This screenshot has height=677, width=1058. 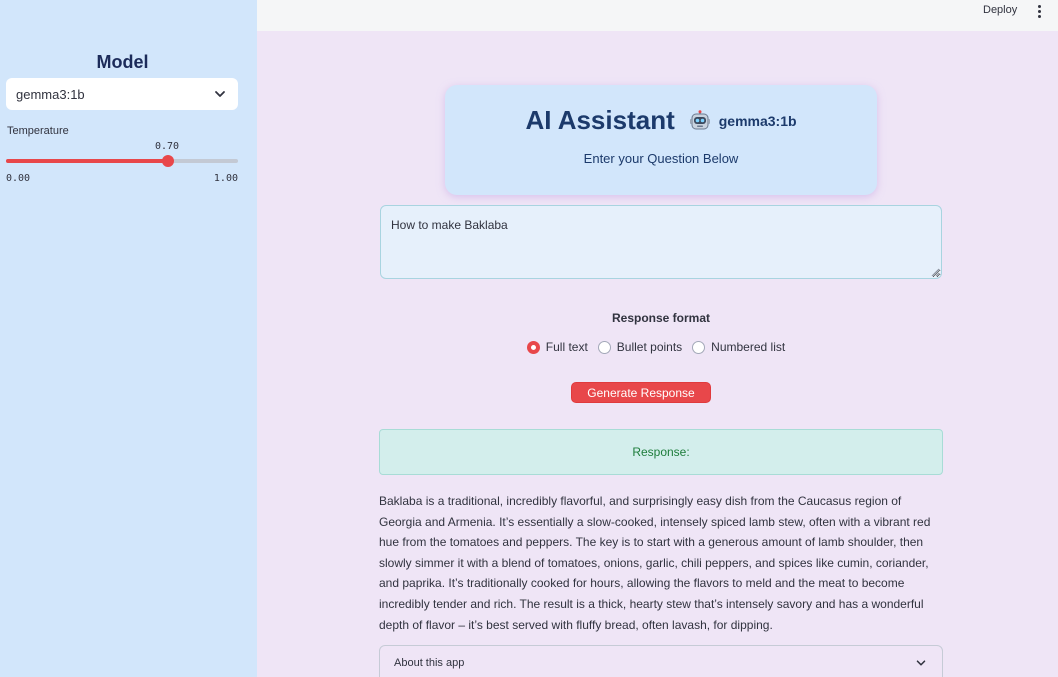 I want to click on question-input, so click(x=661, y=242).